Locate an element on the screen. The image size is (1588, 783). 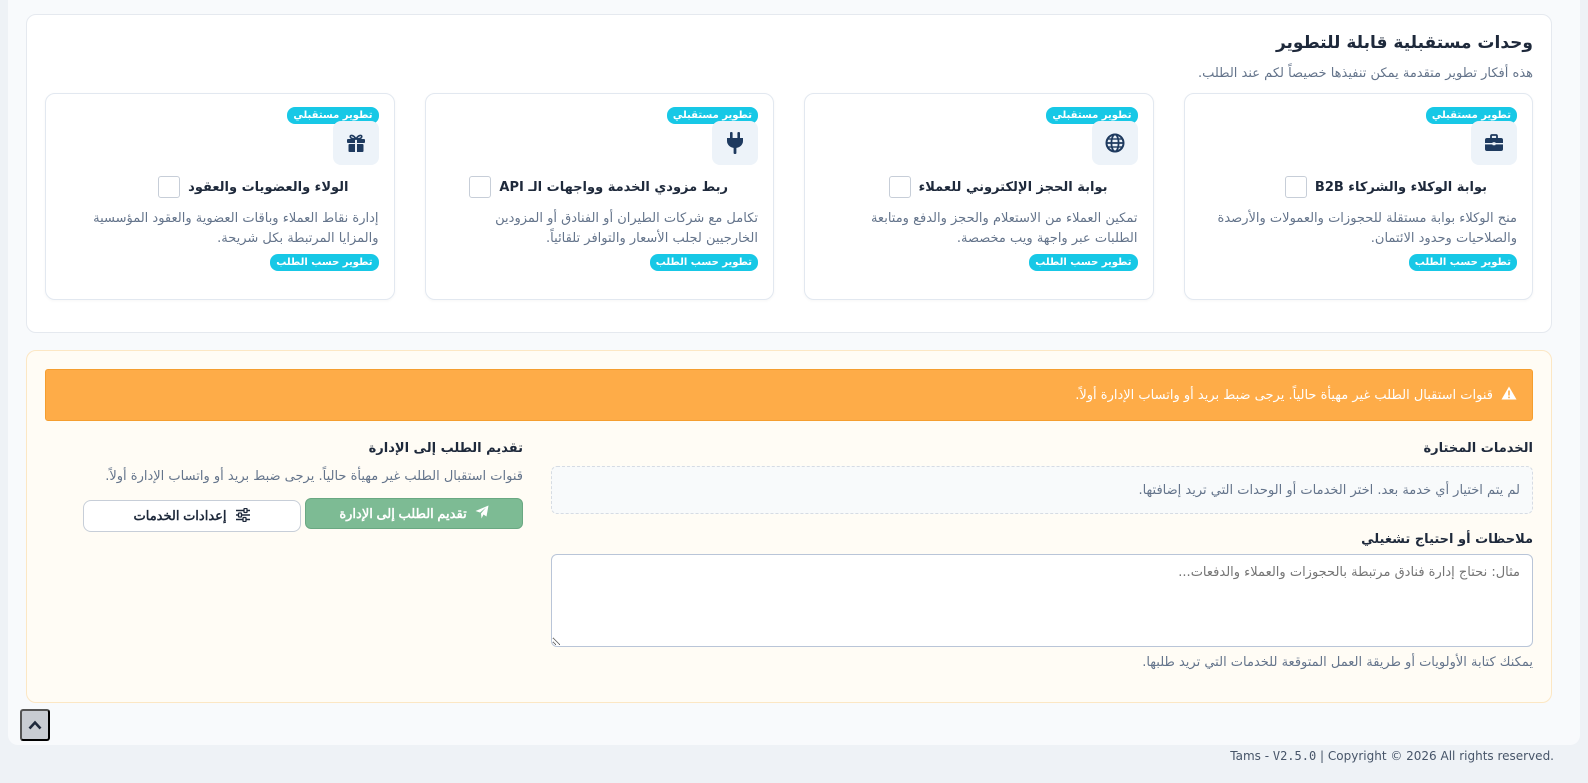
submit-request-button: تقديم الطلب إلى الإدارة is located at coordinates (414, 513).